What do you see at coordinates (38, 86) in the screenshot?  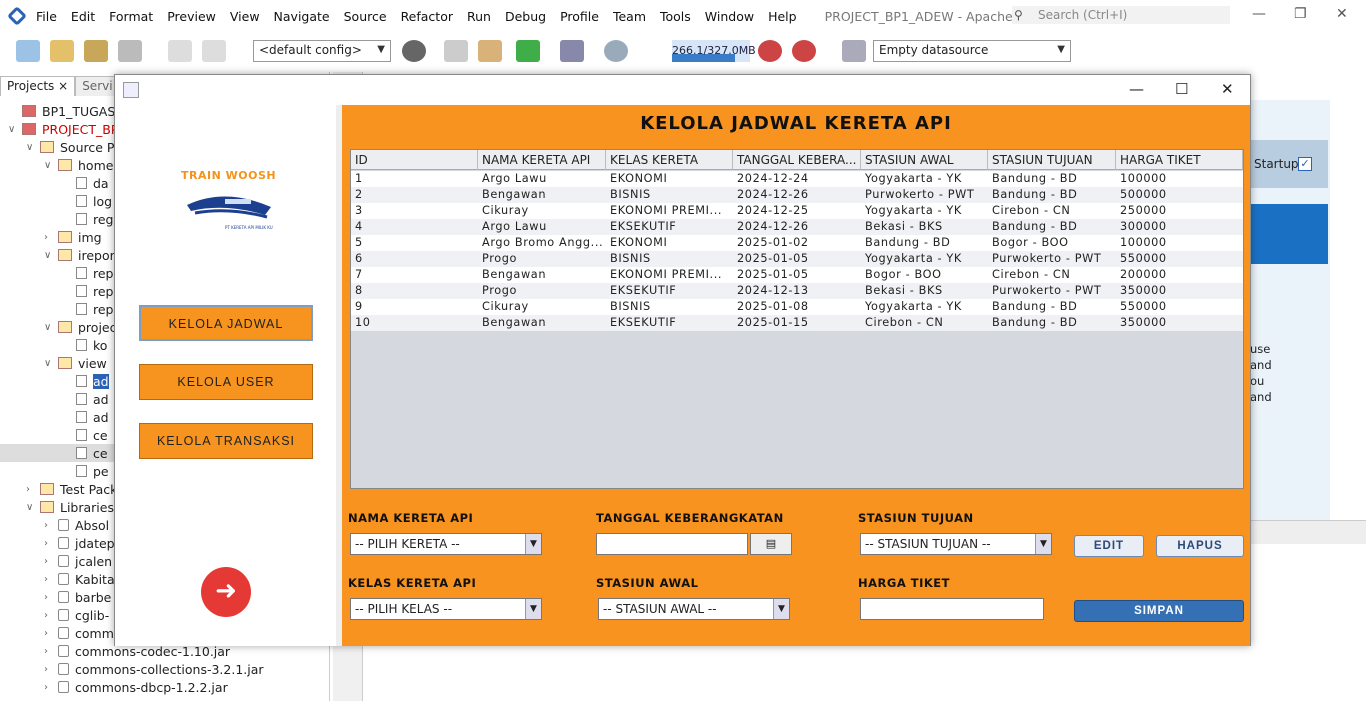 I see `tab-projects: Projects ×` at bounding box center [38, 86].